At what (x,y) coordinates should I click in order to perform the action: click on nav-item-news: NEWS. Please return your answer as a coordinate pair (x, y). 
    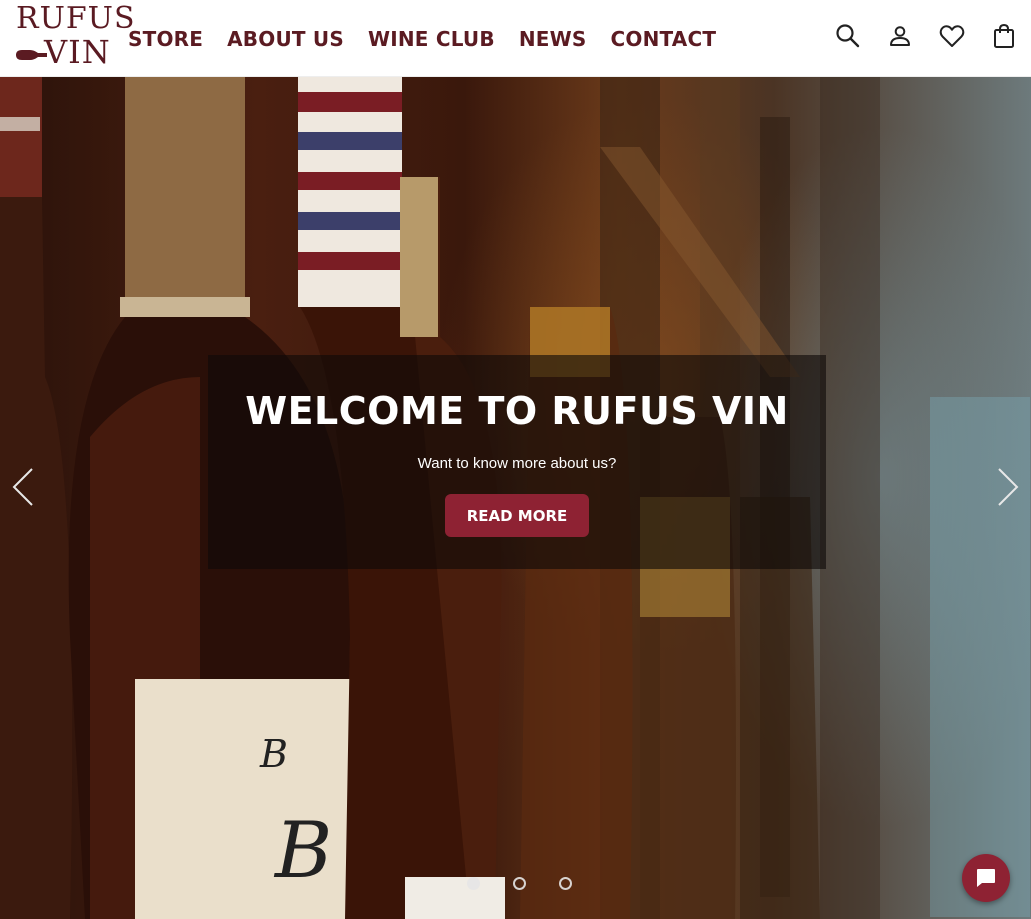
    Looking at the image, I should click on (553, 39).